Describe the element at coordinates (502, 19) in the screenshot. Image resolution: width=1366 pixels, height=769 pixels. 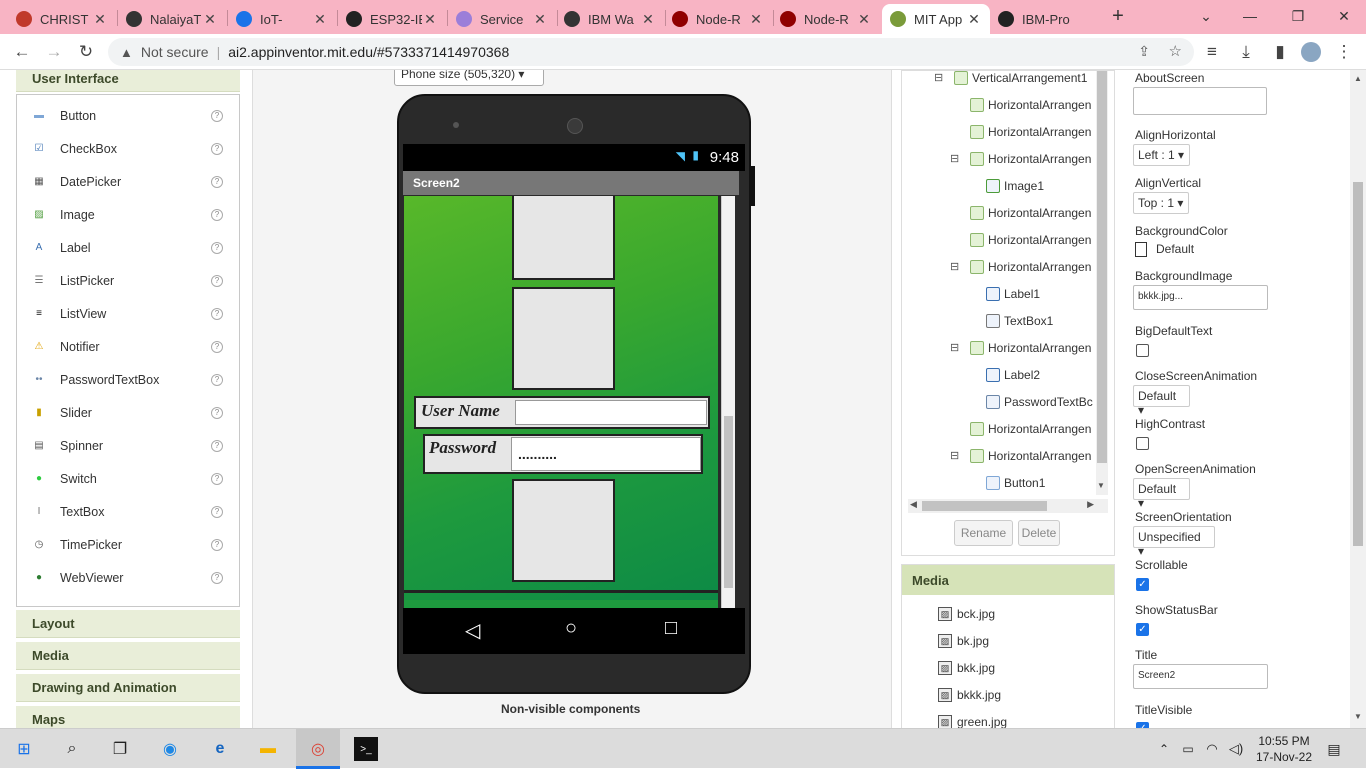
I see `browser-tab: Service ✕` at that location.